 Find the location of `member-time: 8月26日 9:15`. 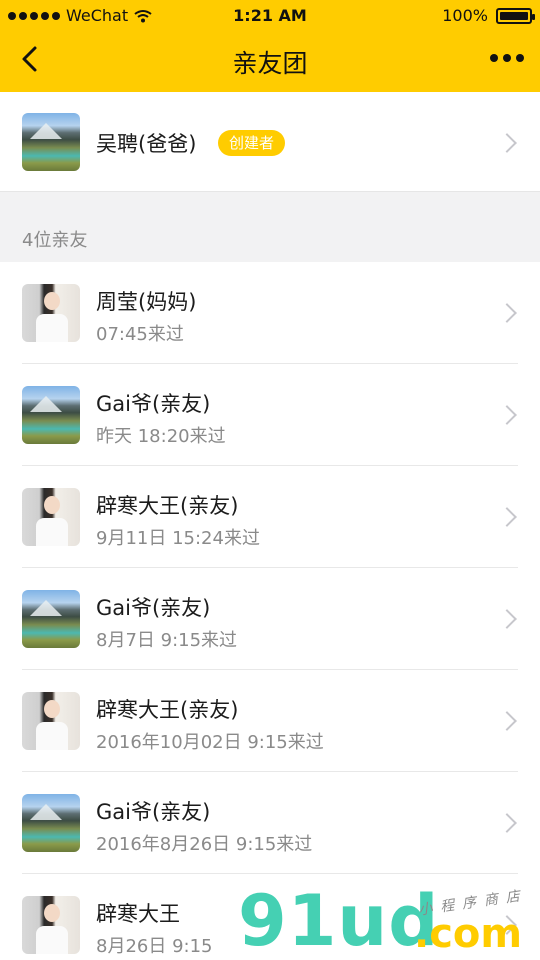

member-time: 8月26日 9:15 is located at coordinates (154, 946).